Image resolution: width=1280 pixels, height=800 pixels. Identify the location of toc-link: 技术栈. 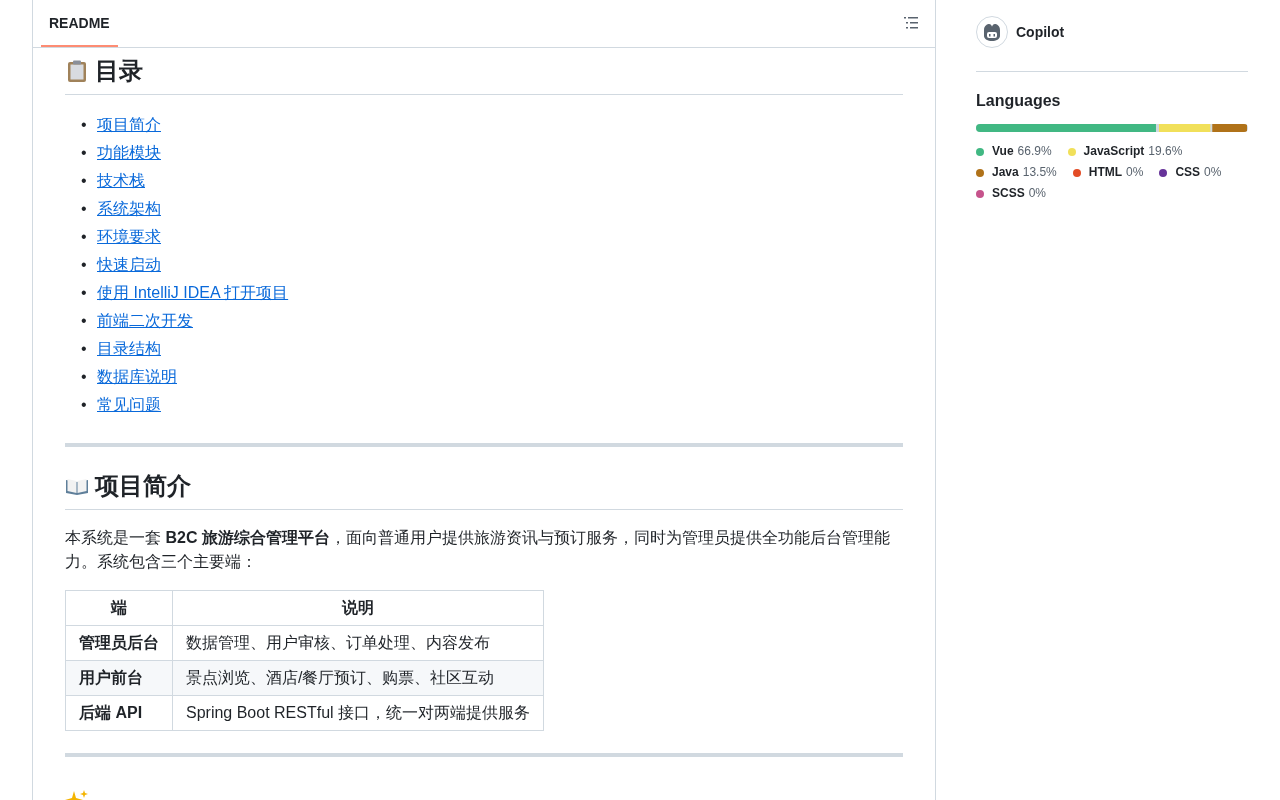
(121, 181).